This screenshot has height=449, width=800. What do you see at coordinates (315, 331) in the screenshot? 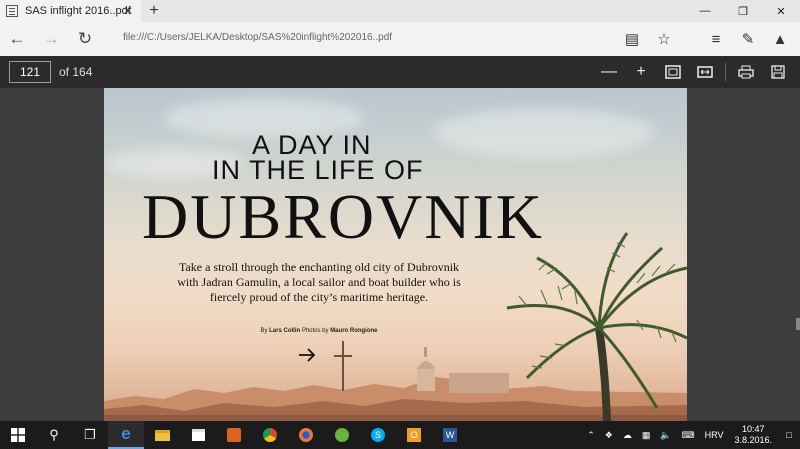
I see `byline-photos-label: Photos by` at bounding box center [315, 331].